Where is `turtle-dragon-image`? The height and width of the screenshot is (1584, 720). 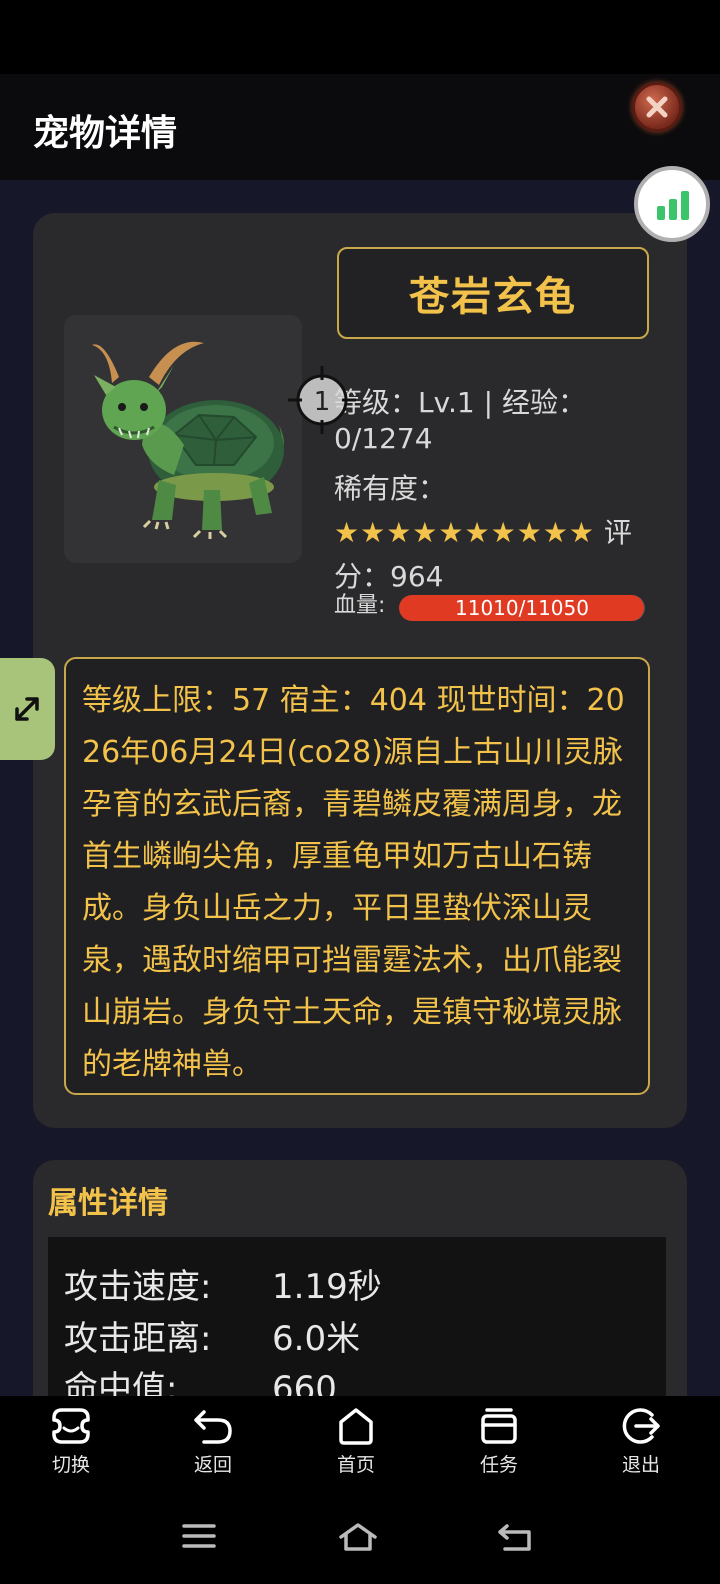
turtle-dragon-image is located at coordinates (188, 440).